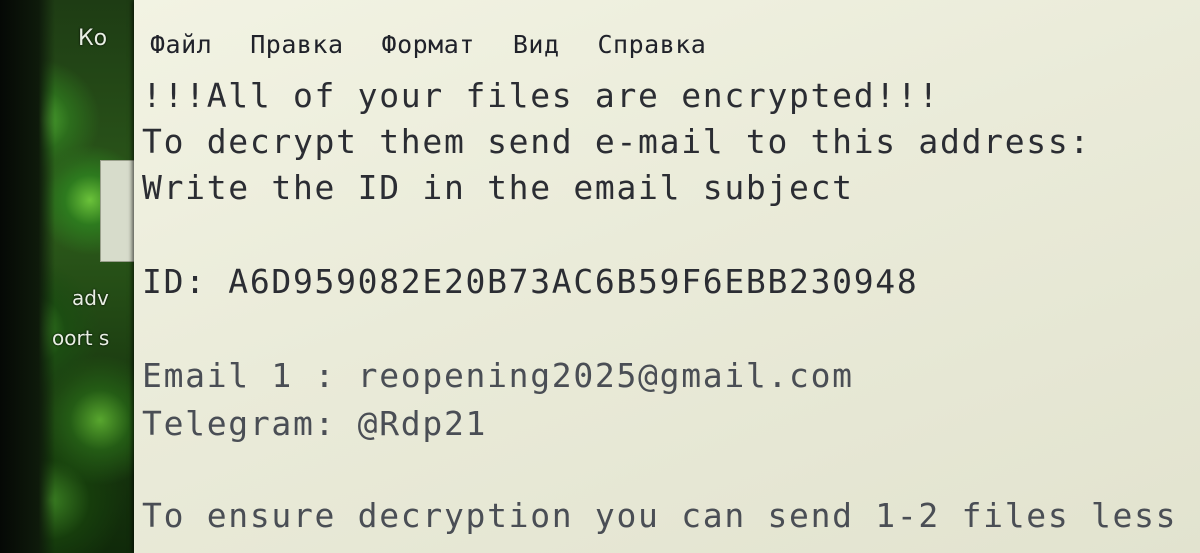 The height and width of the screenshot is (553, 1200). I want to click on desktop-icon-label-port: oort s, so click(80, 338).